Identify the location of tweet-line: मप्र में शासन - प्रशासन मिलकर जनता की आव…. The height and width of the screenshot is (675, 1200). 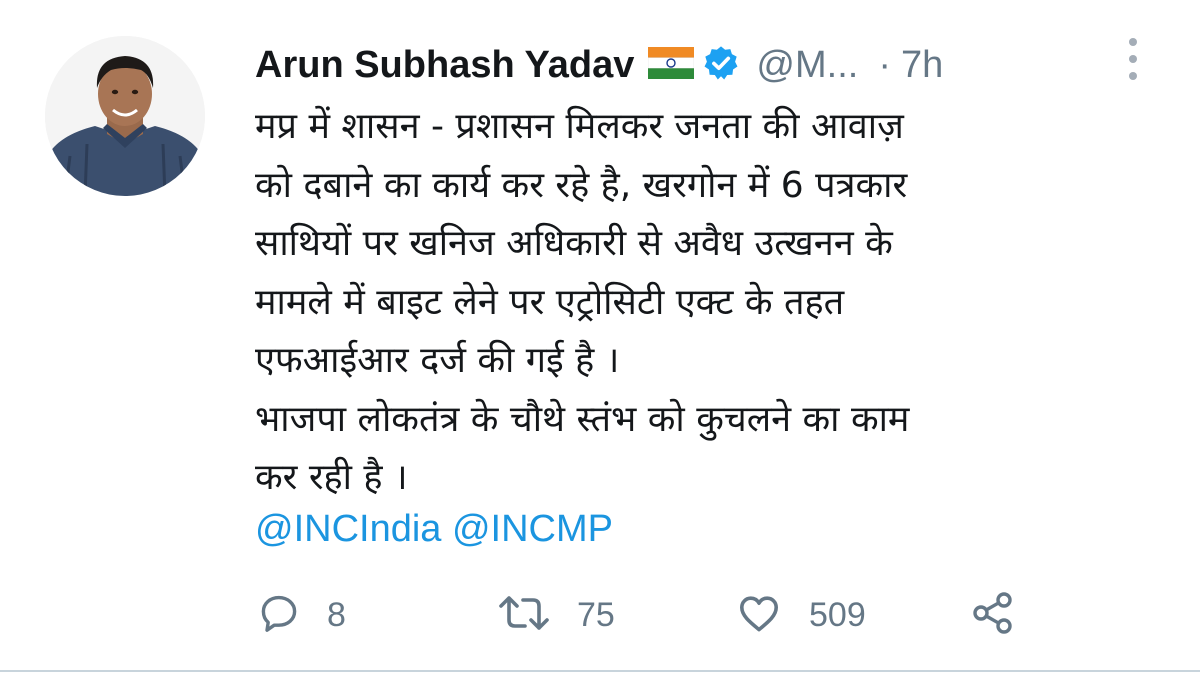
(579, 126).